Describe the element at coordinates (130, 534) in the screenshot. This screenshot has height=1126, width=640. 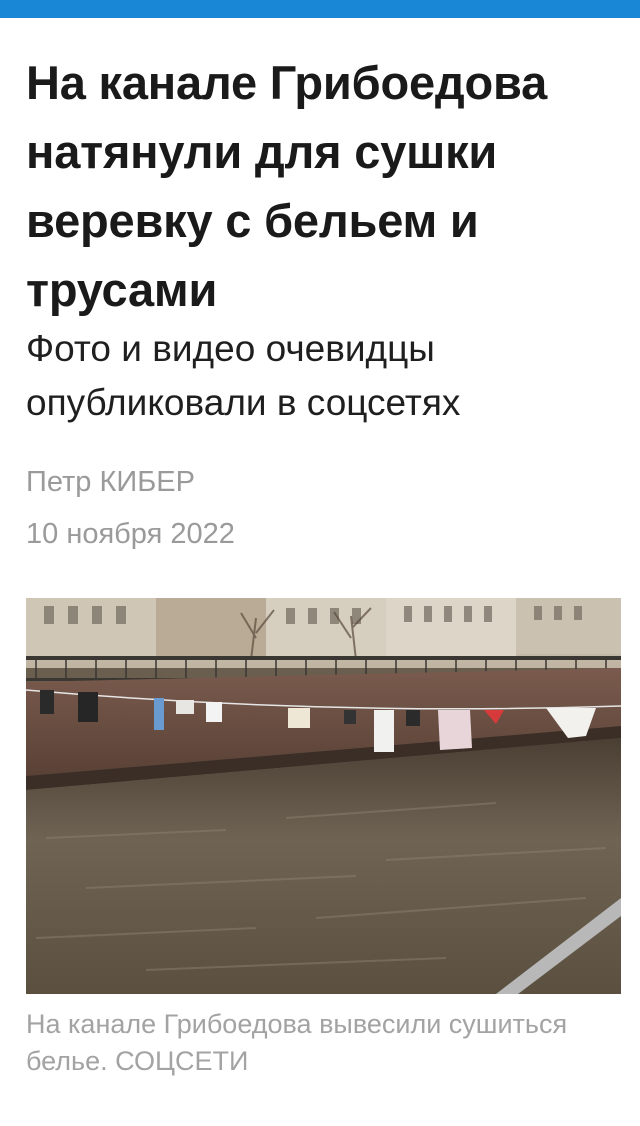
I see `article-date: 10 ноября 2022` at that location.